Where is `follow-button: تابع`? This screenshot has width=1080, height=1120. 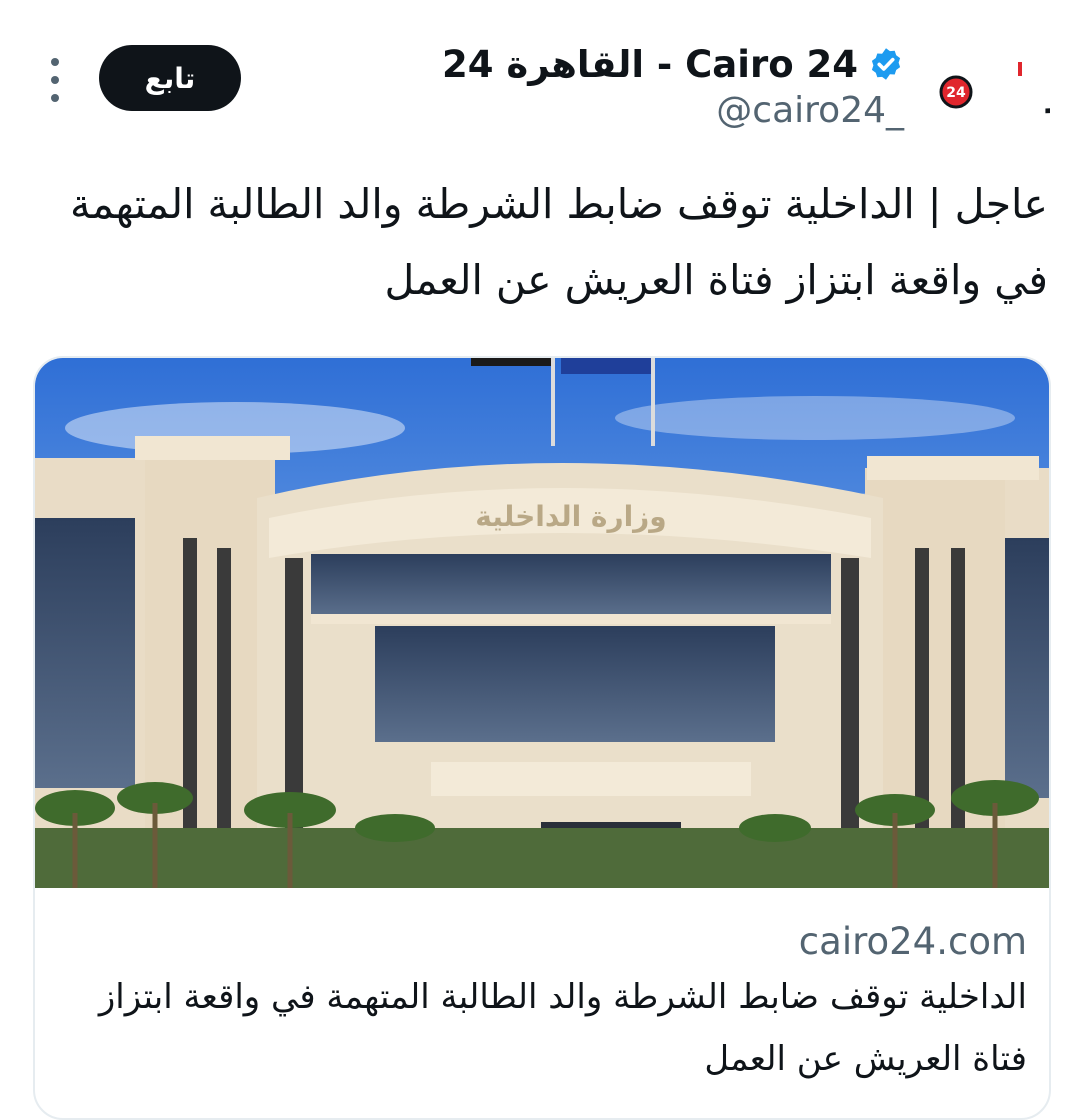
follow-button: تابع is located at coordinates (170, 78).